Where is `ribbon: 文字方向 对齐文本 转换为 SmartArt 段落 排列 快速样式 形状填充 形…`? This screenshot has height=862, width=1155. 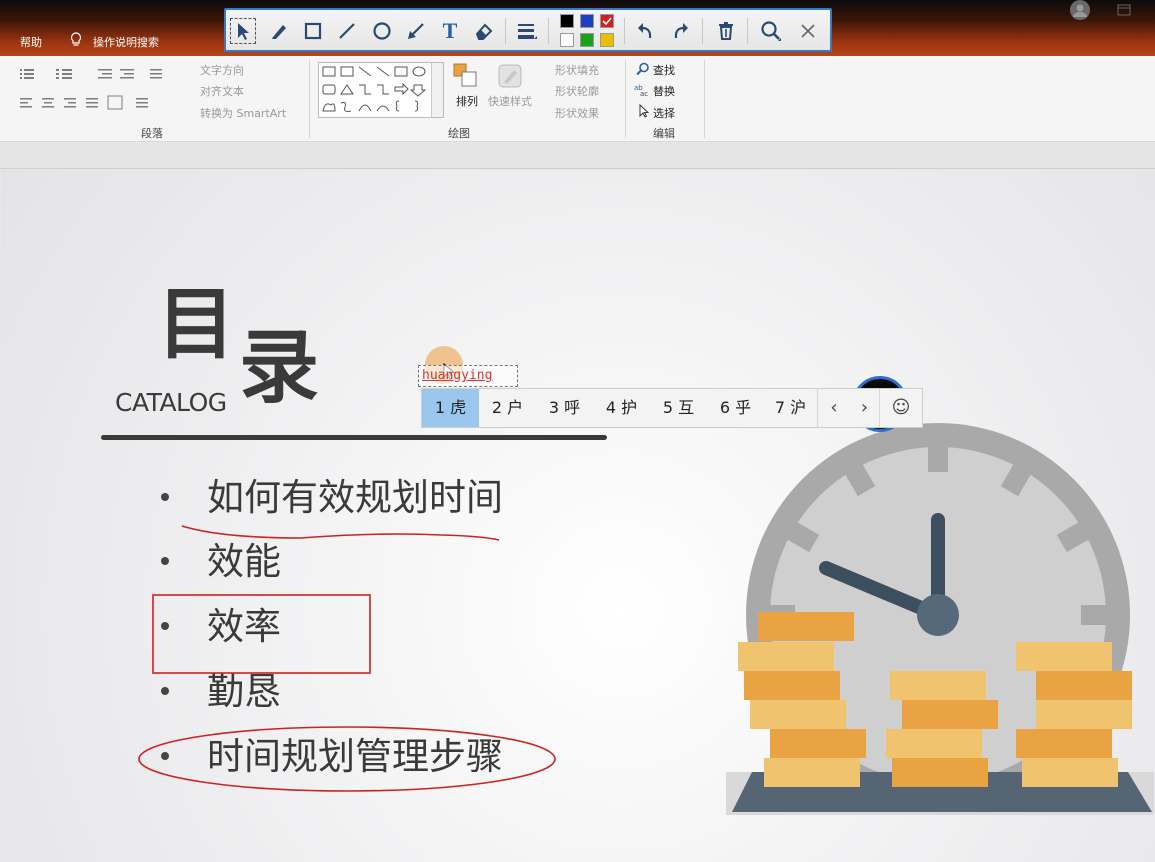 ribbon: 文字方向 对齐文本 转换为 SmartArt 段落 排列 快速样式 形状填充 形… is located at coordinates (577, 99).